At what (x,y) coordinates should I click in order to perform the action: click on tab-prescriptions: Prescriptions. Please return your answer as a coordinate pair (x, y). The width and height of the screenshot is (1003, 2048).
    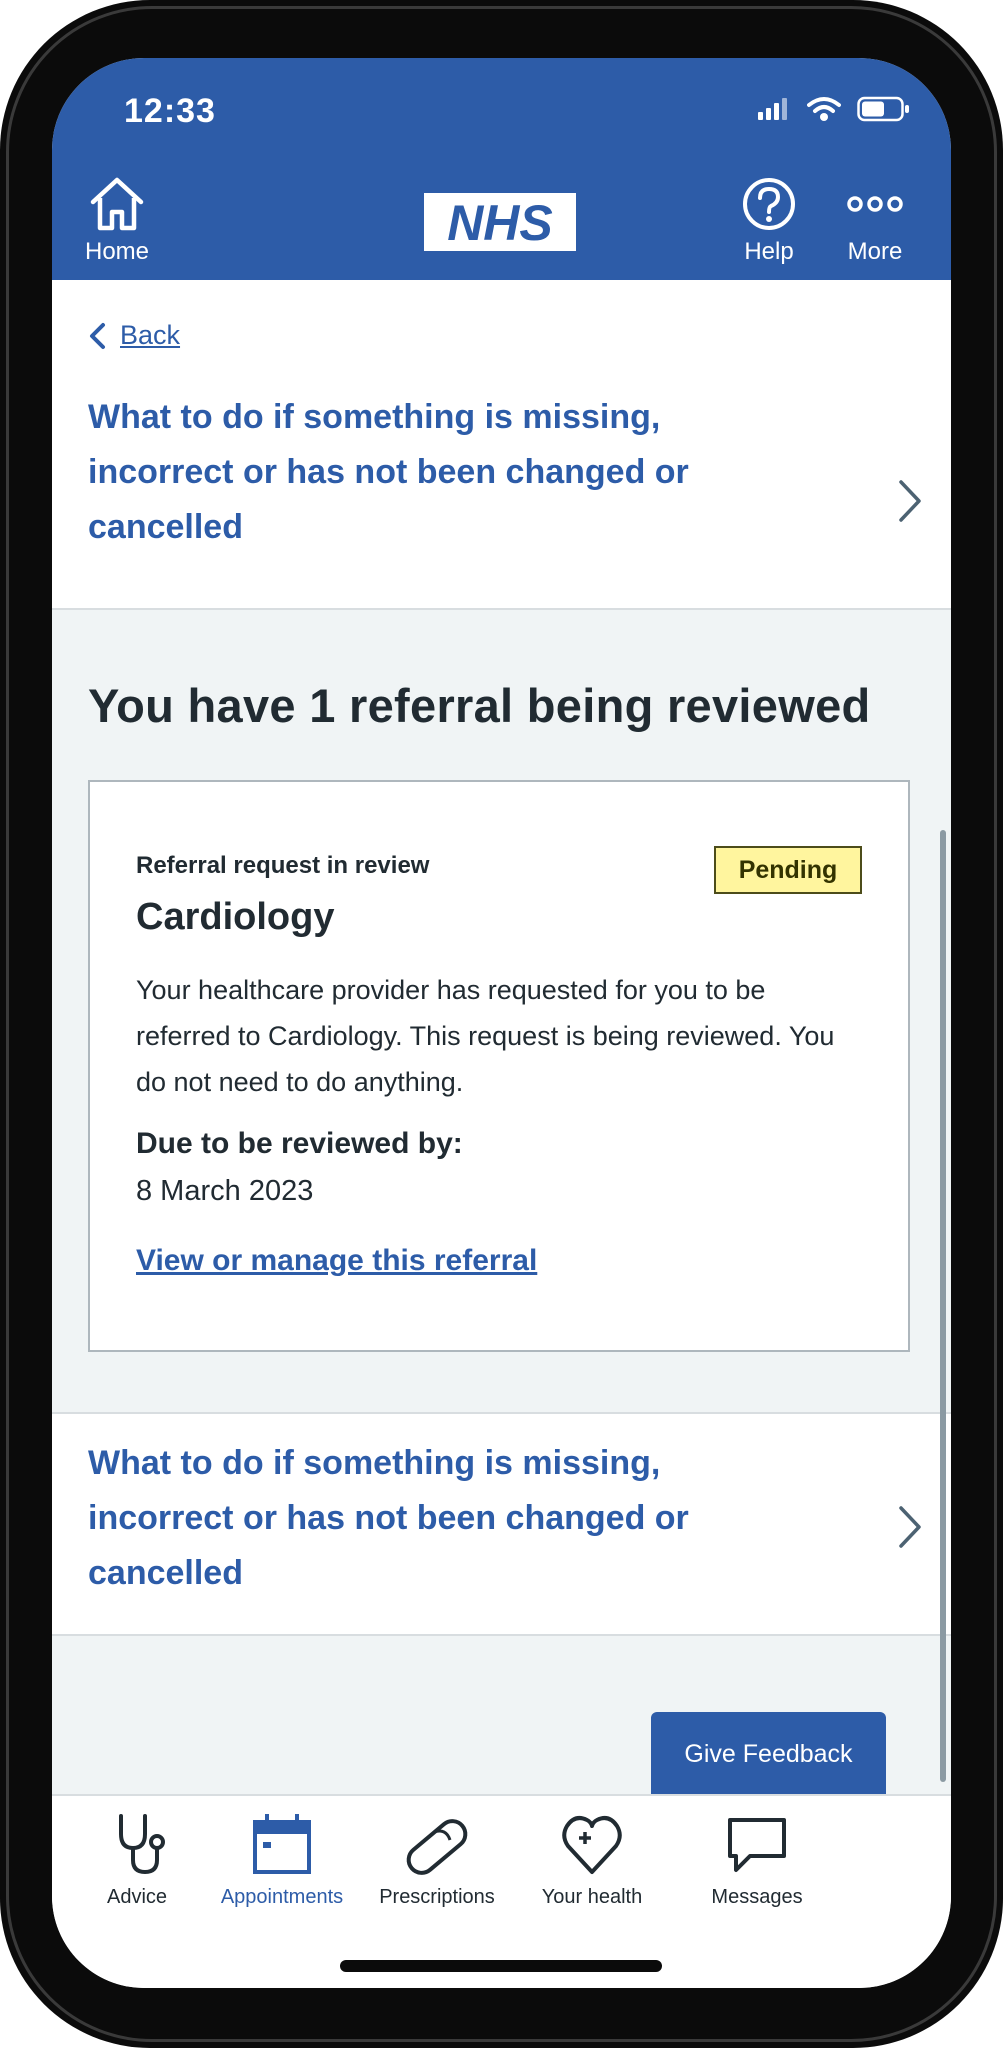
    Looking at the image, I should click on (437, 1859).